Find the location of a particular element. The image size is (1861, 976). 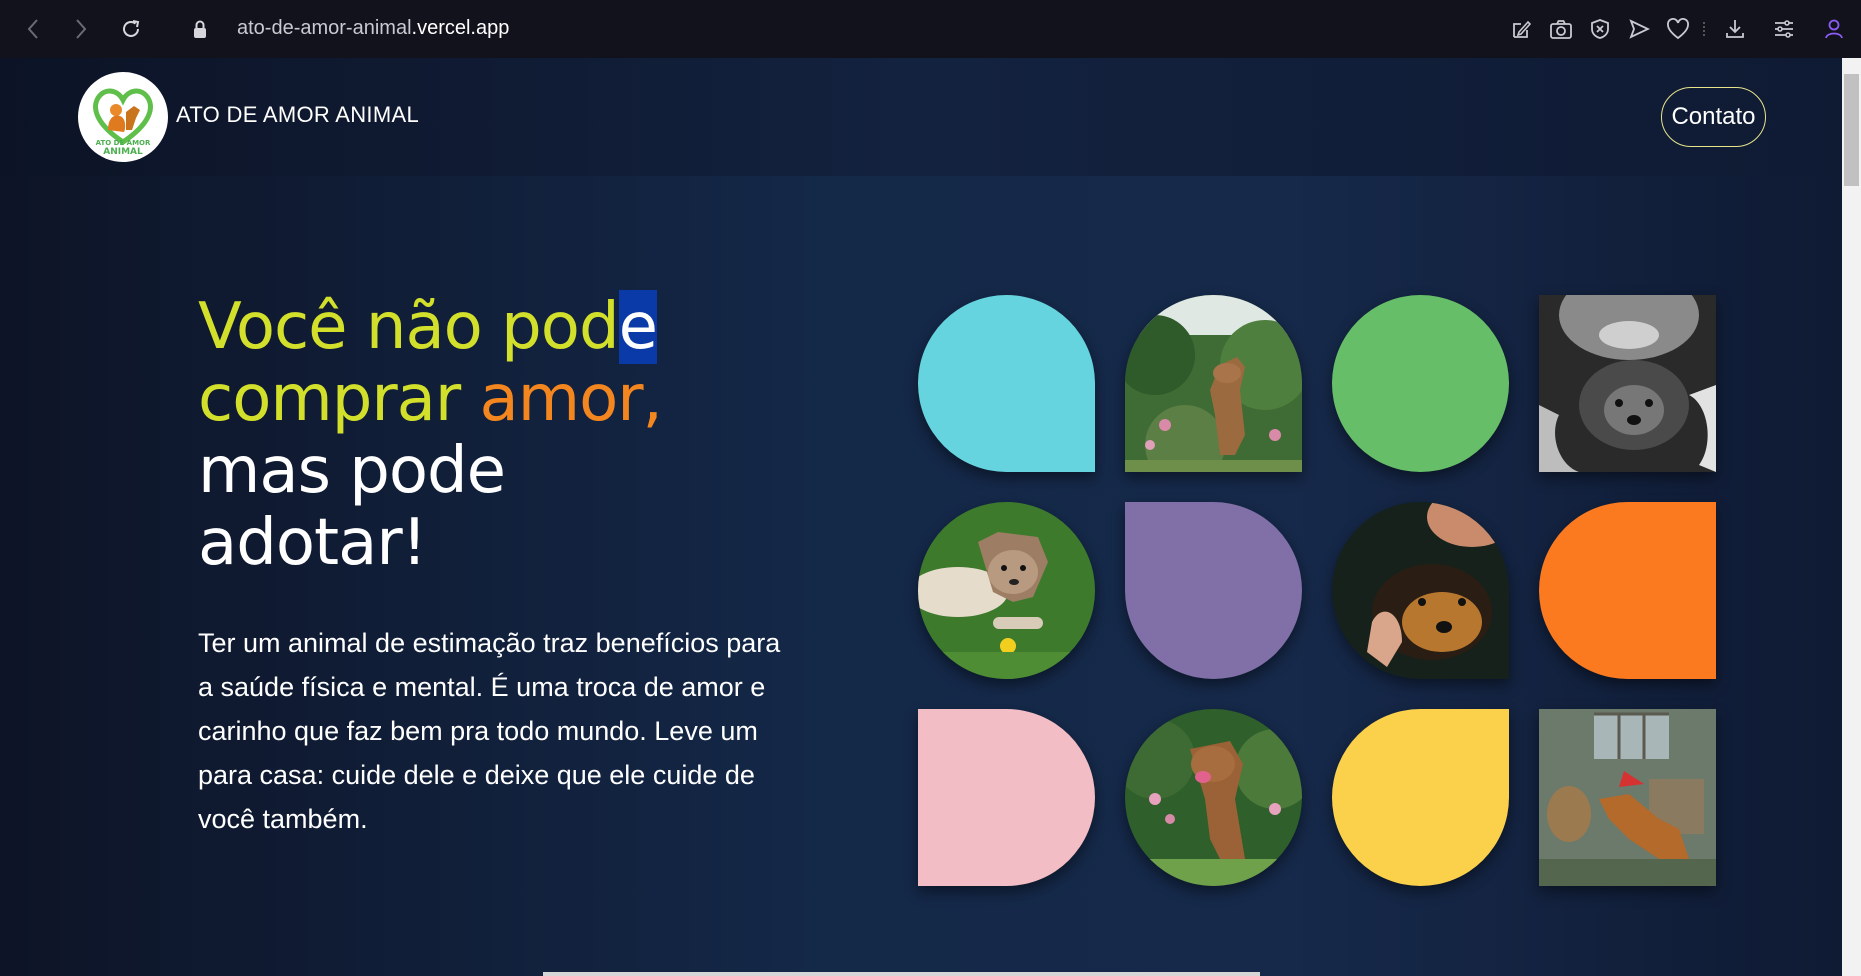

back-icon is located at coordinates (33, 29).